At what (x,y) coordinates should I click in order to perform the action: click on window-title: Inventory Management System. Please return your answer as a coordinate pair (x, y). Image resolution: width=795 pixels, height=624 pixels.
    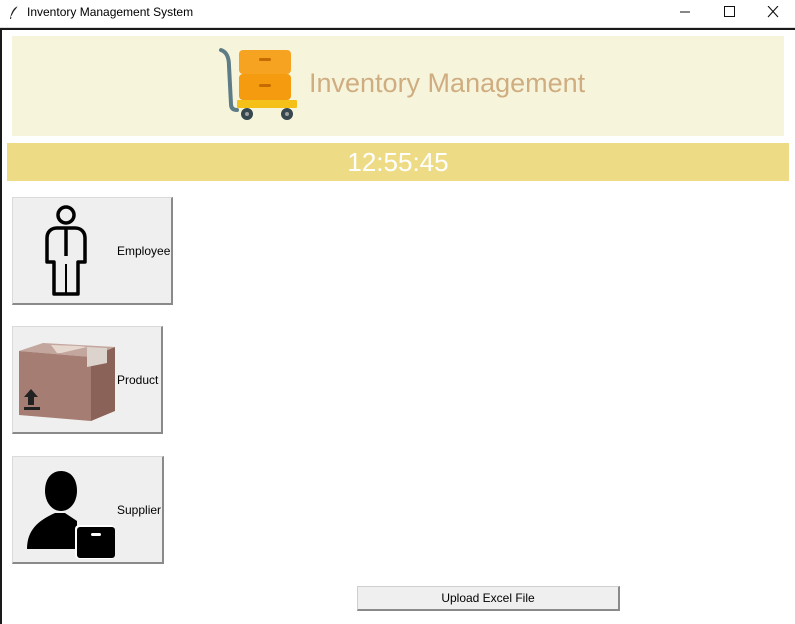
    Looking at the image, I should click on (110, 12).